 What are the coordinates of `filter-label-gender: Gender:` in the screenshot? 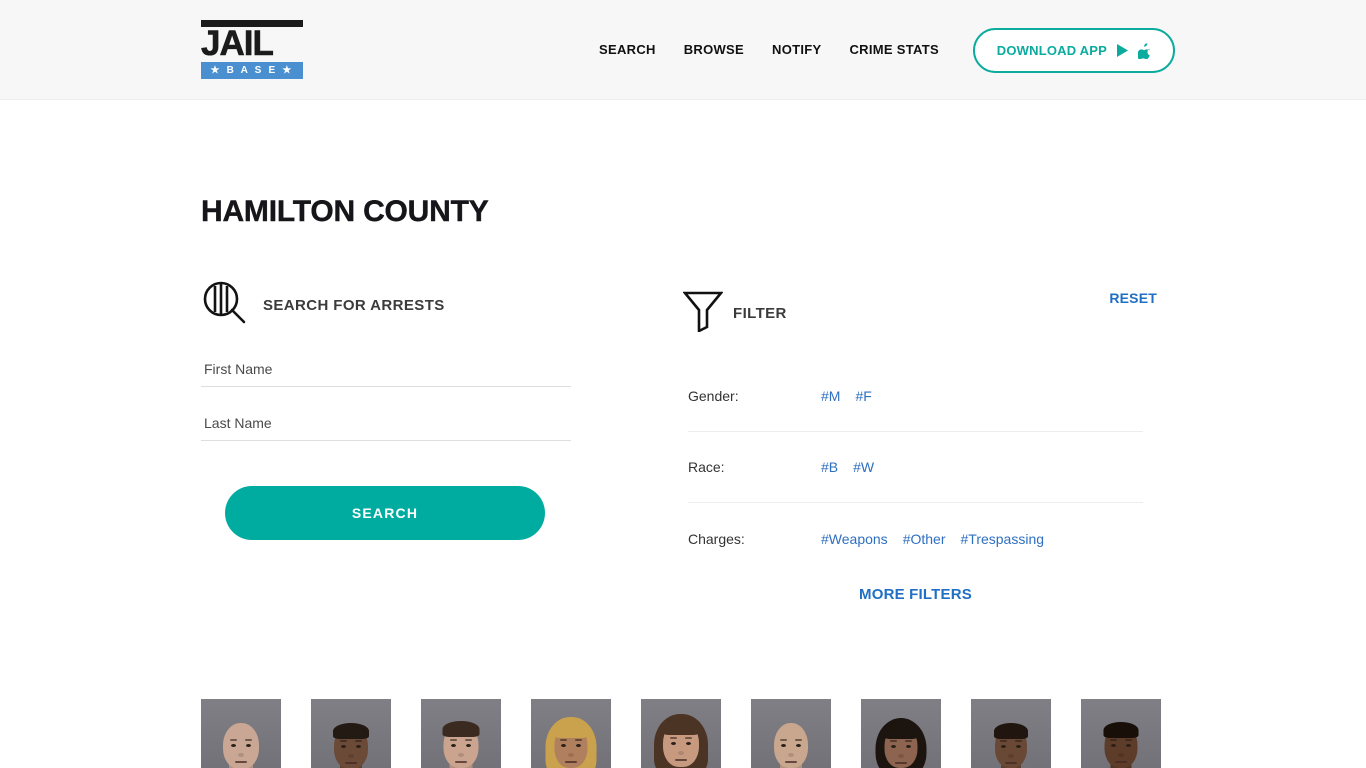 It's located at (713, 396).